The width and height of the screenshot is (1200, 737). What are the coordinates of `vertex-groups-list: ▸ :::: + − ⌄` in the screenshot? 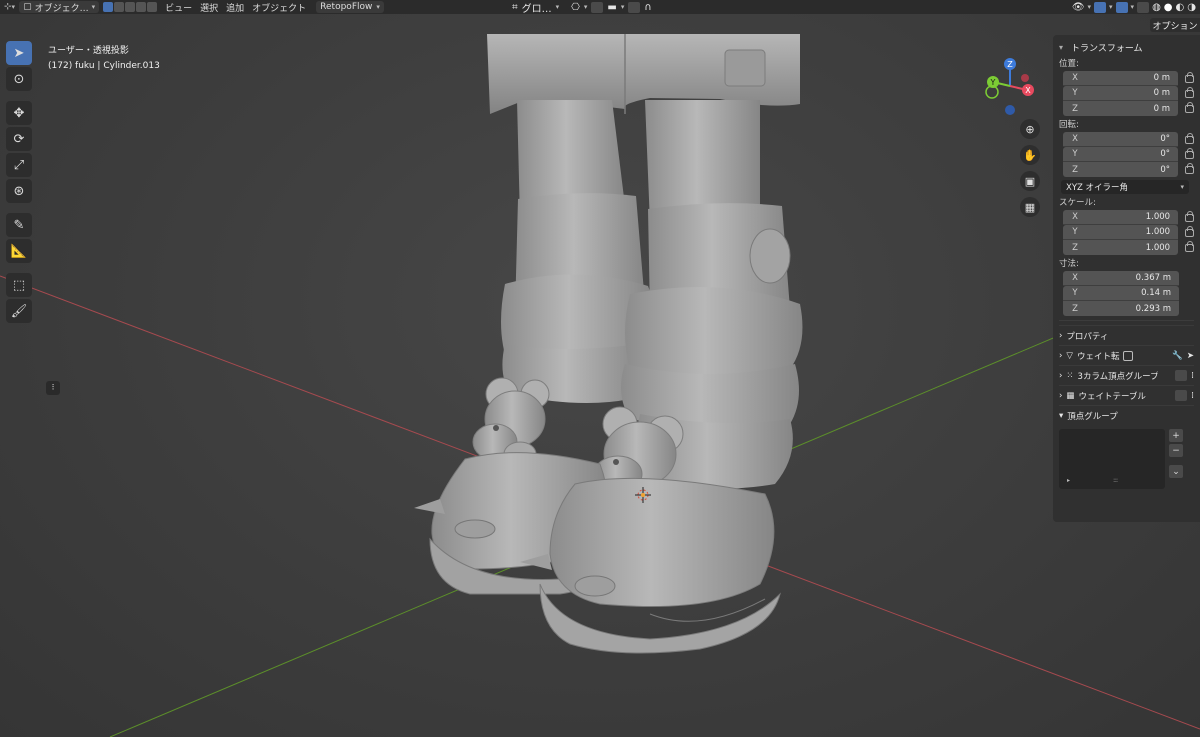 It's located at (1126, 459).